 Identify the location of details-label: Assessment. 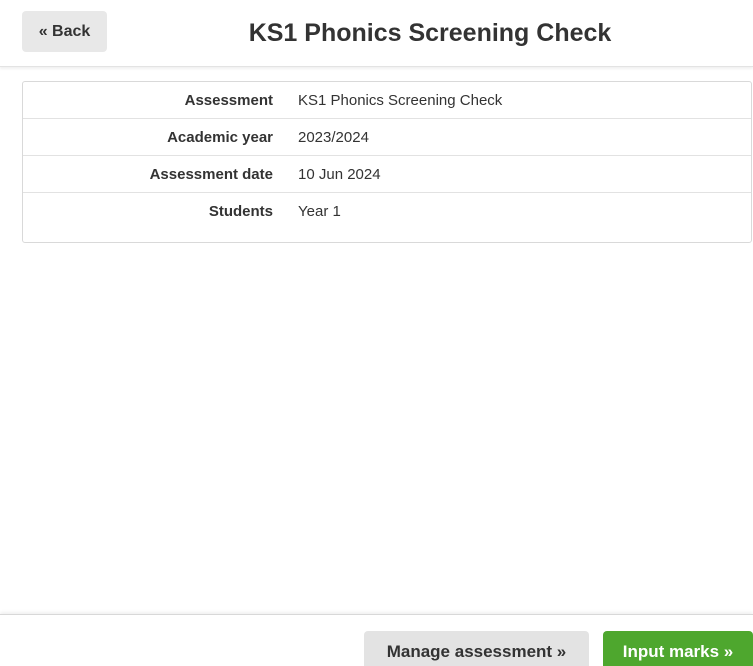
(228, 100).